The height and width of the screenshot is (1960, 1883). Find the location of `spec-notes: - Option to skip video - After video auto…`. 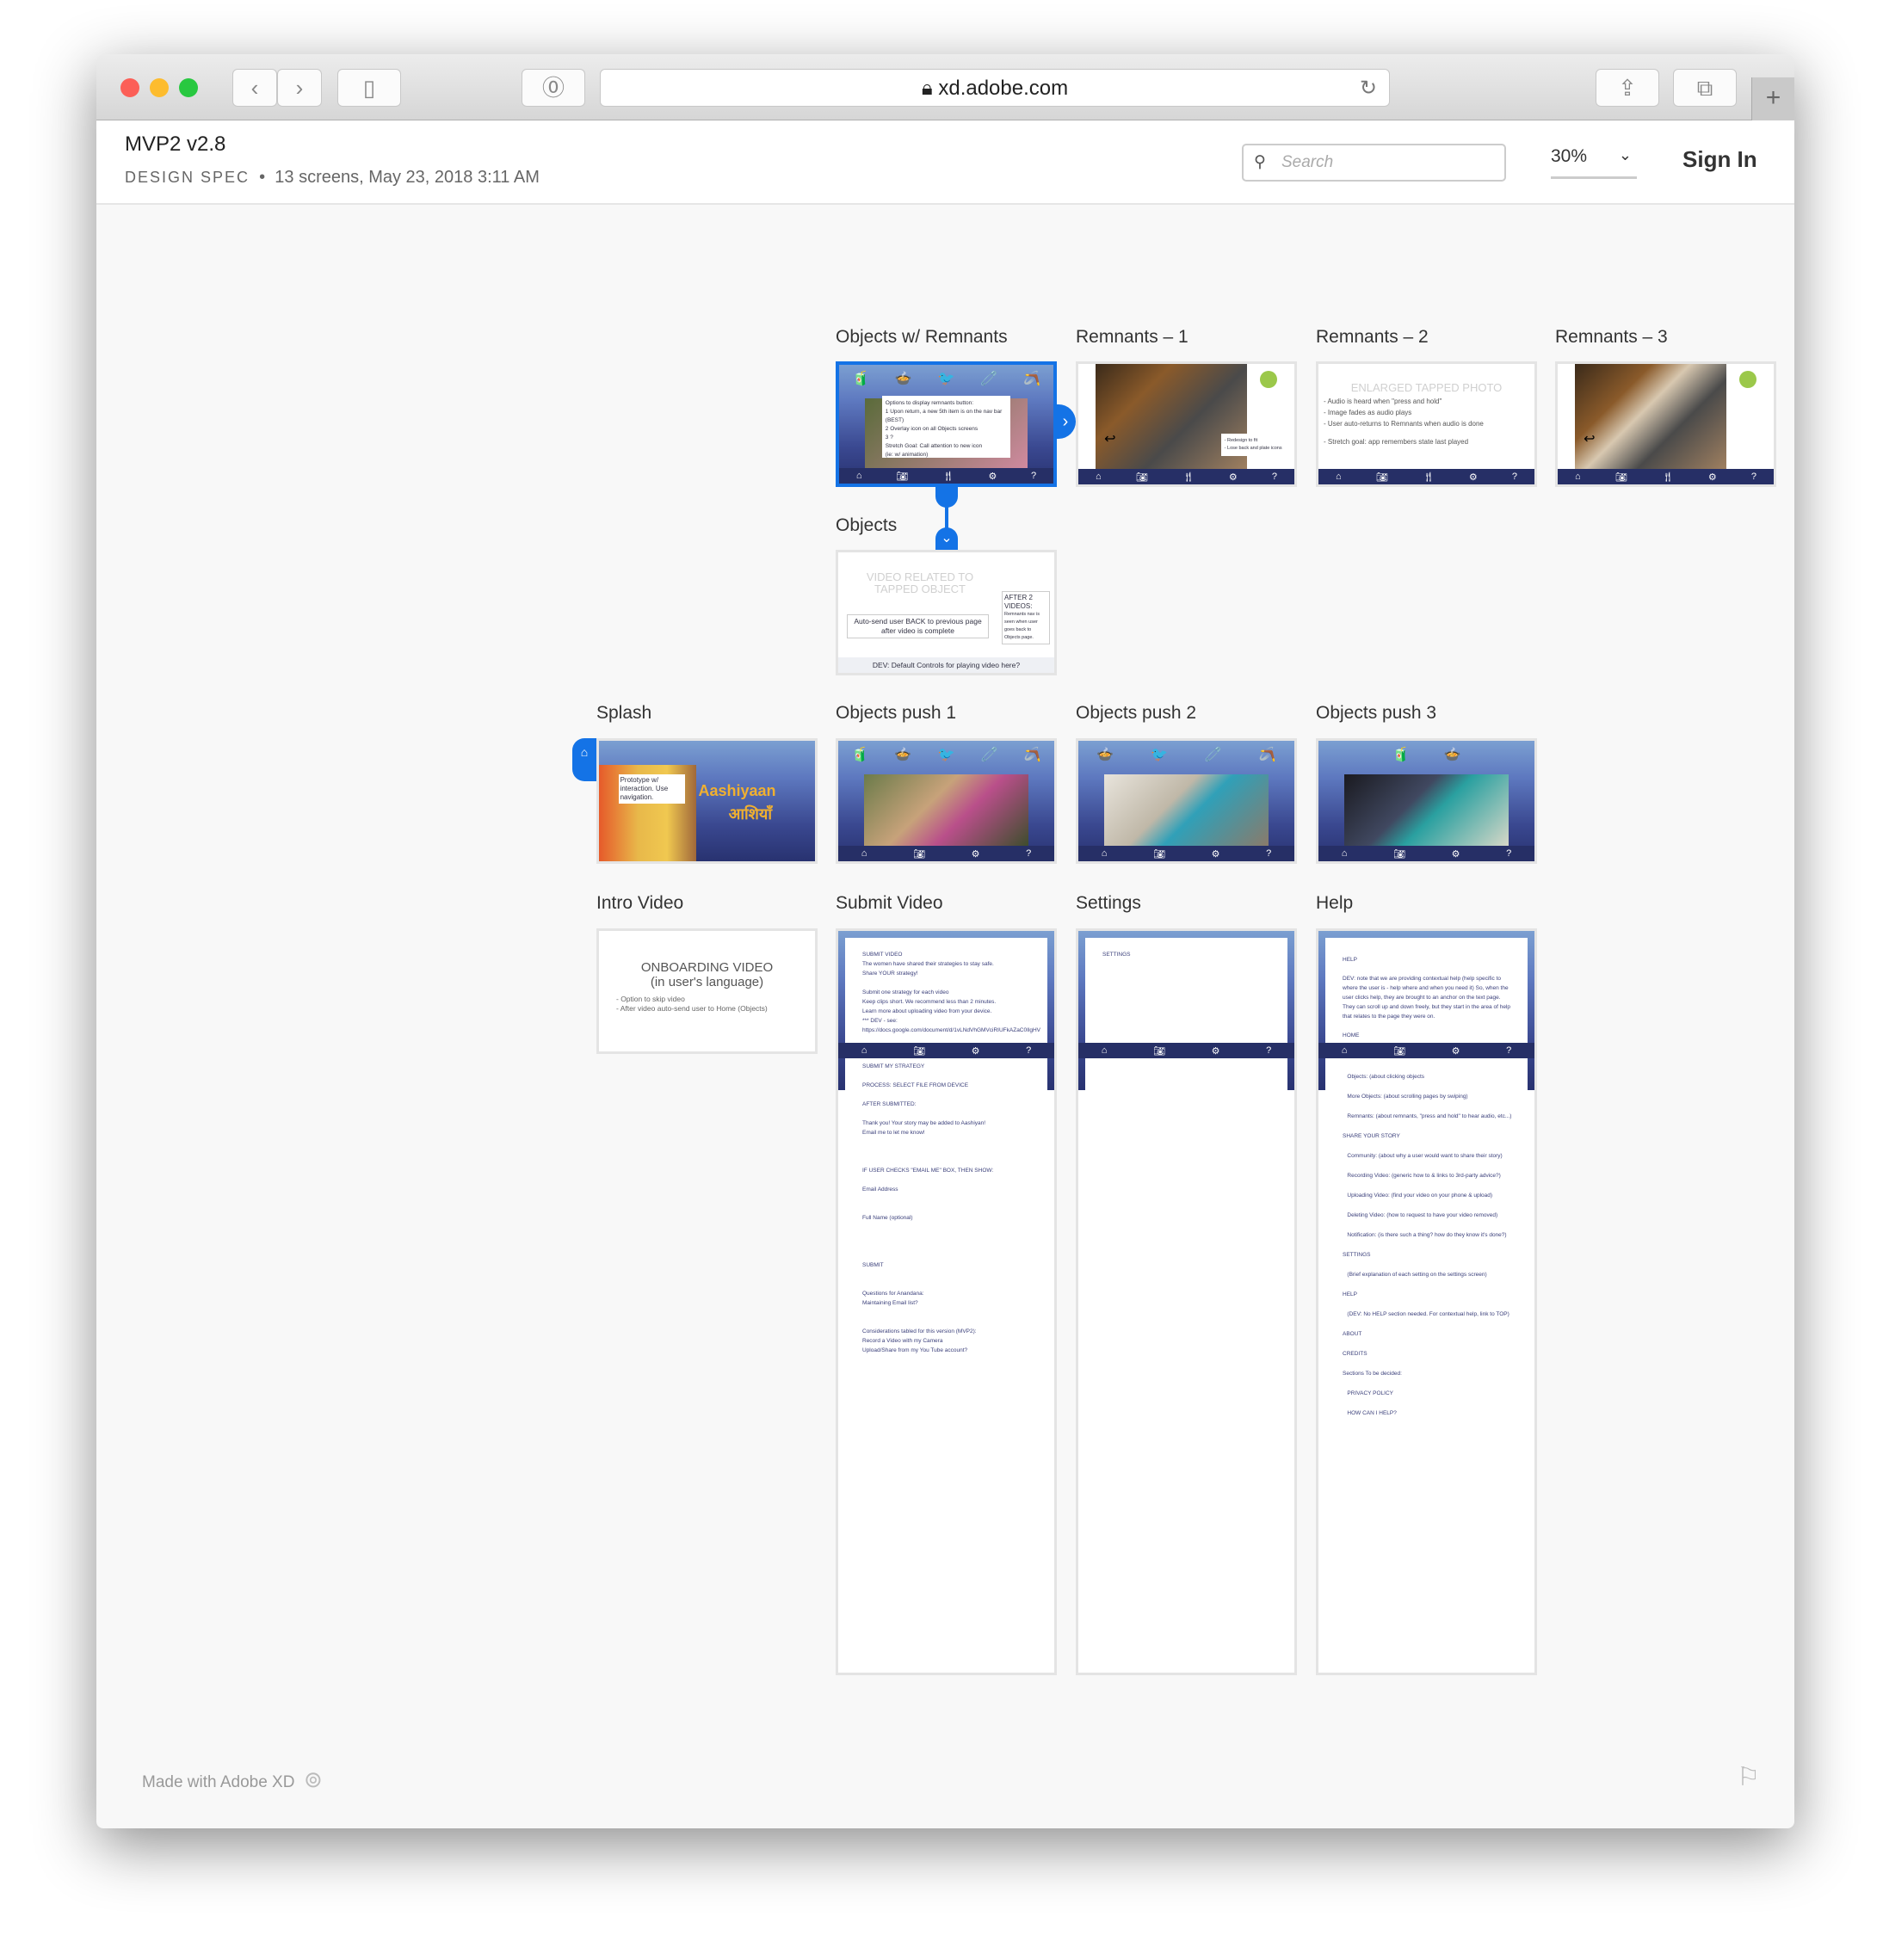

spec-notes: - Option to skip video - After video auto… is located at coordinates (692, 1004).